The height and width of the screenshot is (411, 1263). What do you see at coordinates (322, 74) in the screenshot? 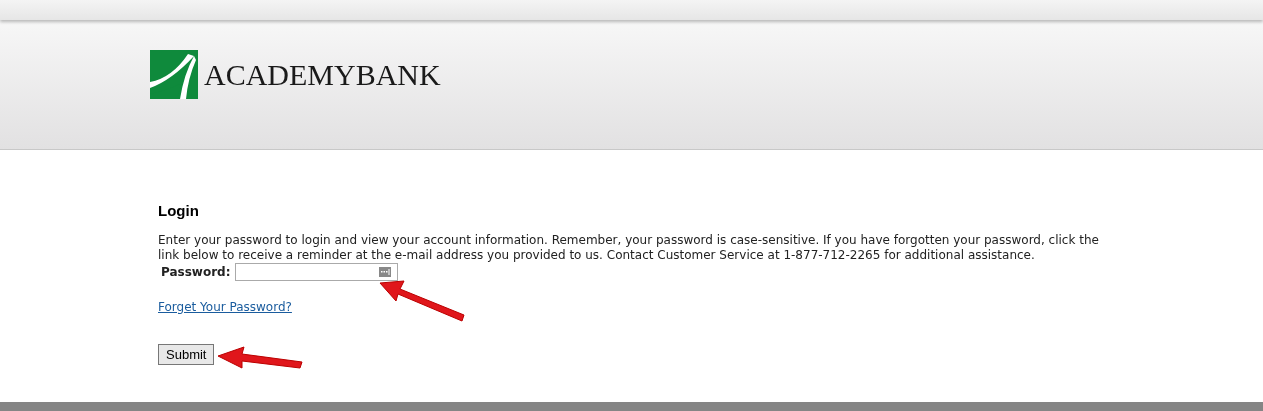
I see `logo-text: ACADEMYBANK` at bounding box center [322, 74].